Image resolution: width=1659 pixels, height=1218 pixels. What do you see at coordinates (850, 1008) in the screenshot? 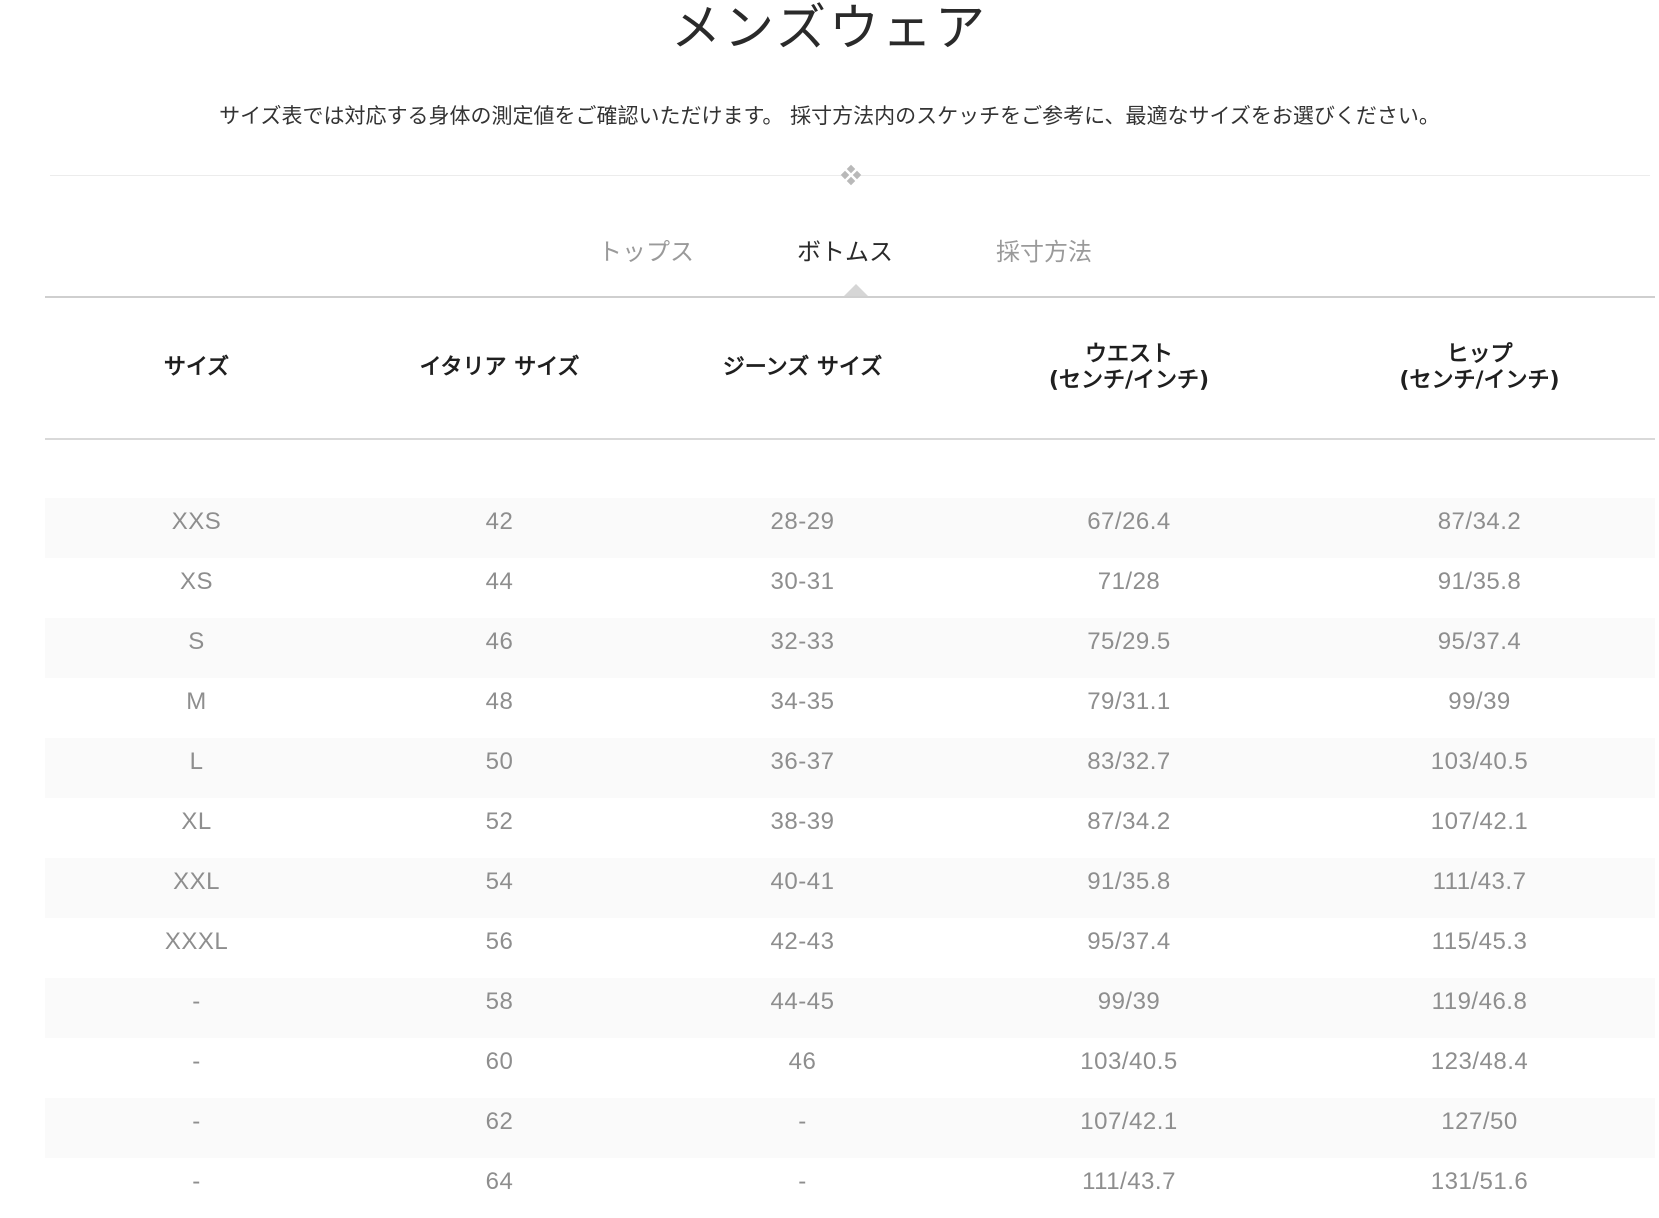
I see `table-row: - 58 44-45 99/39 119/46.8` at bounding box center [850, 1008].